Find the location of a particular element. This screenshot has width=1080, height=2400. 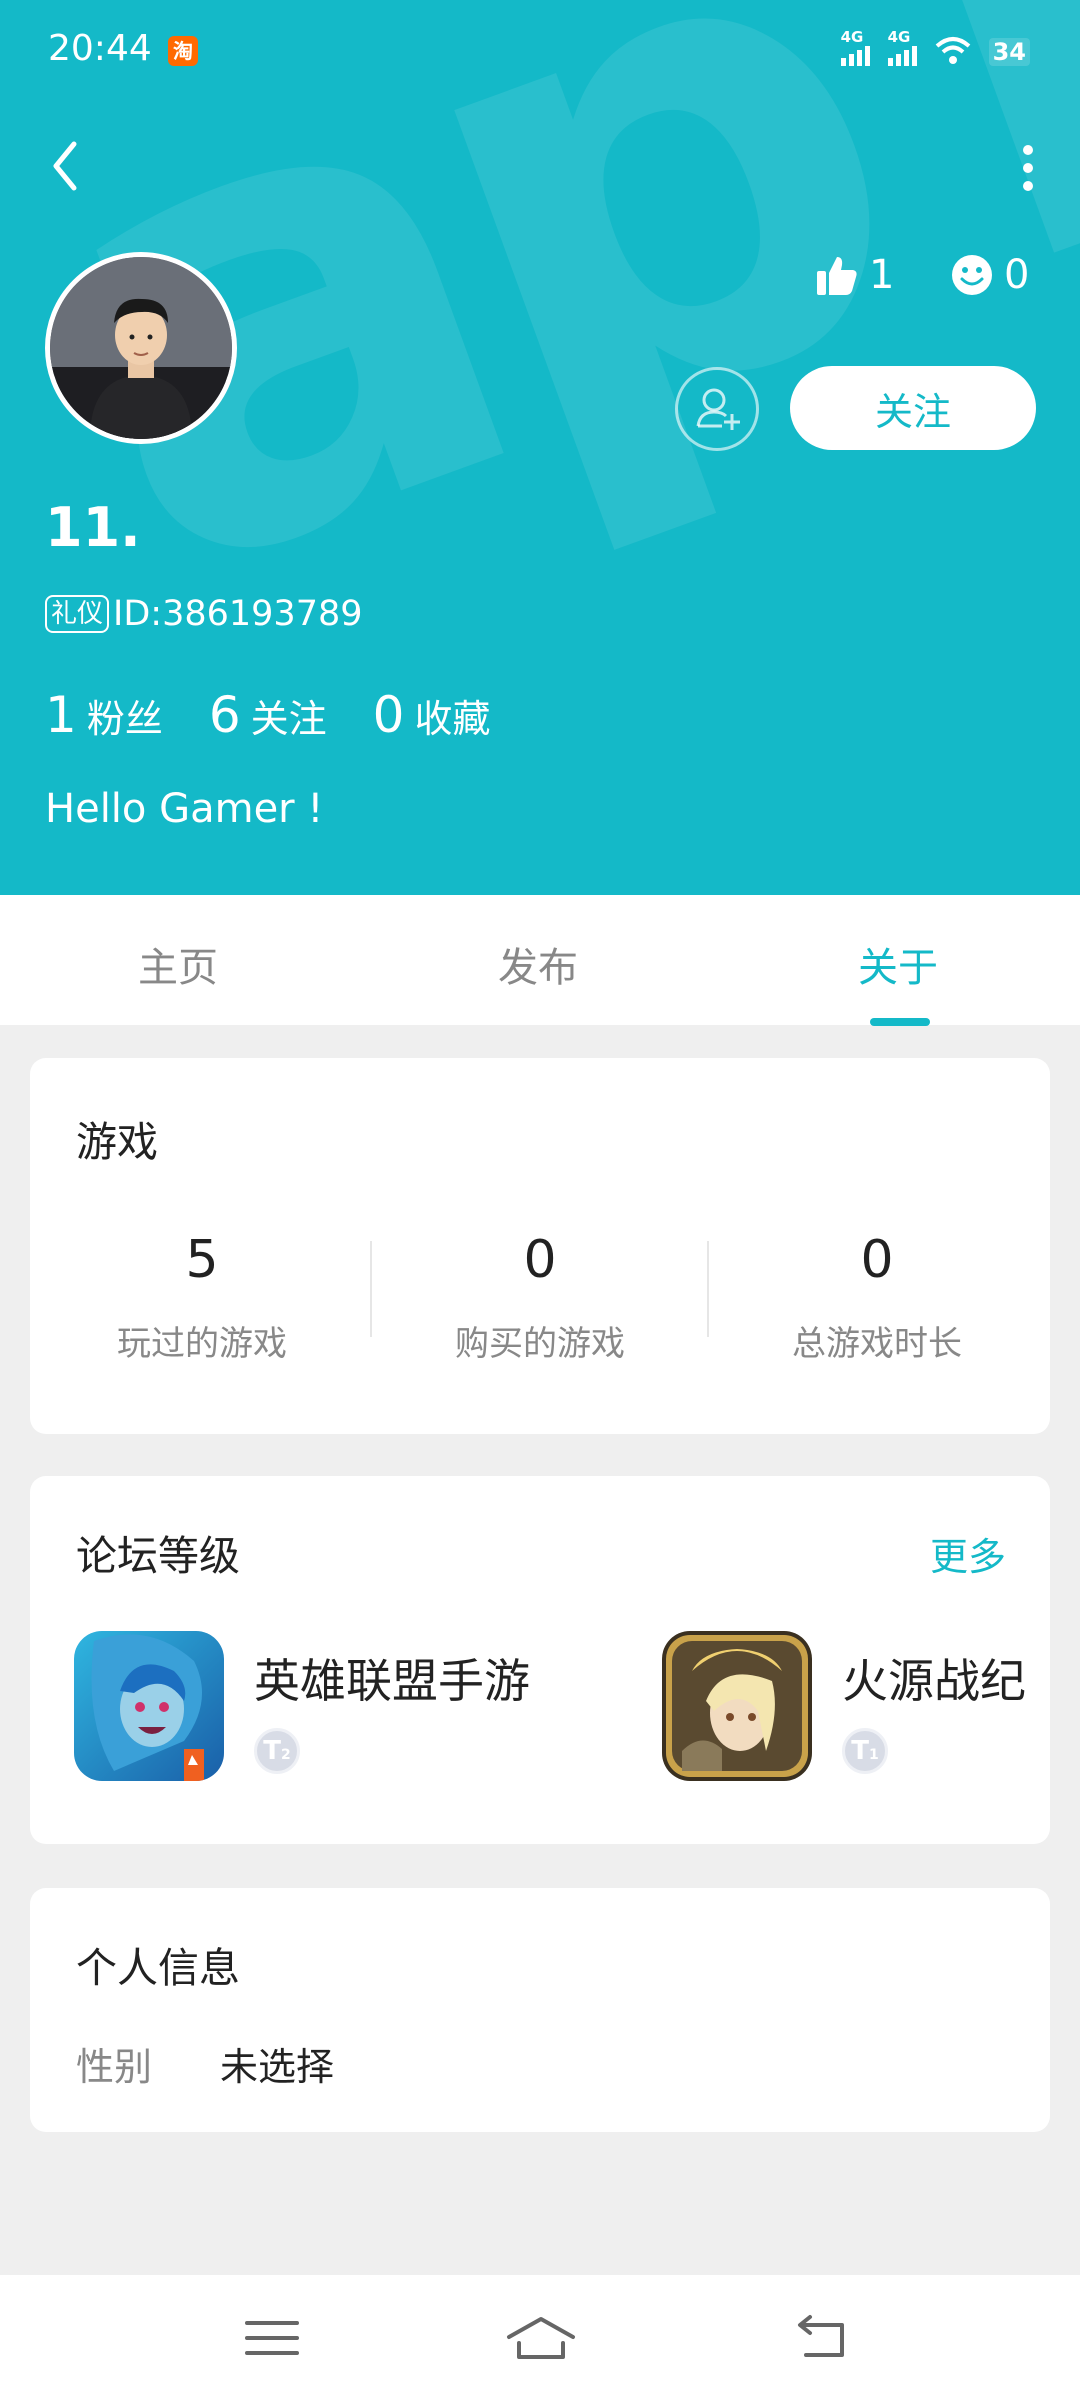

tab-about: 关于 is located at coordinates (898, 964).